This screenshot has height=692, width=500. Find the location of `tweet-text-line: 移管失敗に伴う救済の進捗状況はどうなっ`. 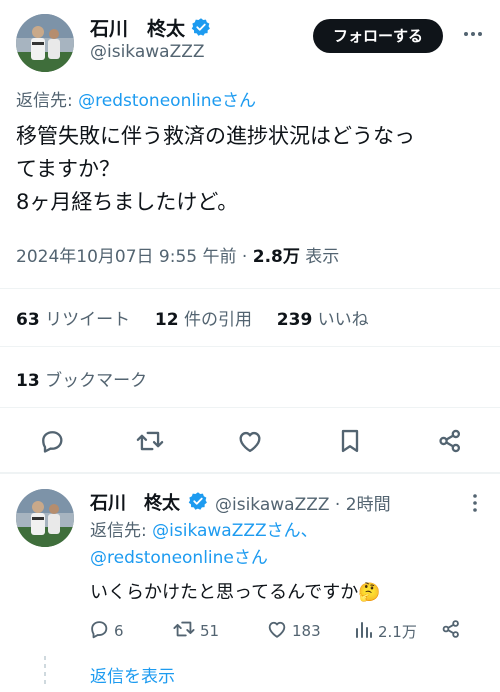

tweet-text-line: 移管失敗に伴う救済の進捗状況はどうなっ is located at coordinates (215, 136).